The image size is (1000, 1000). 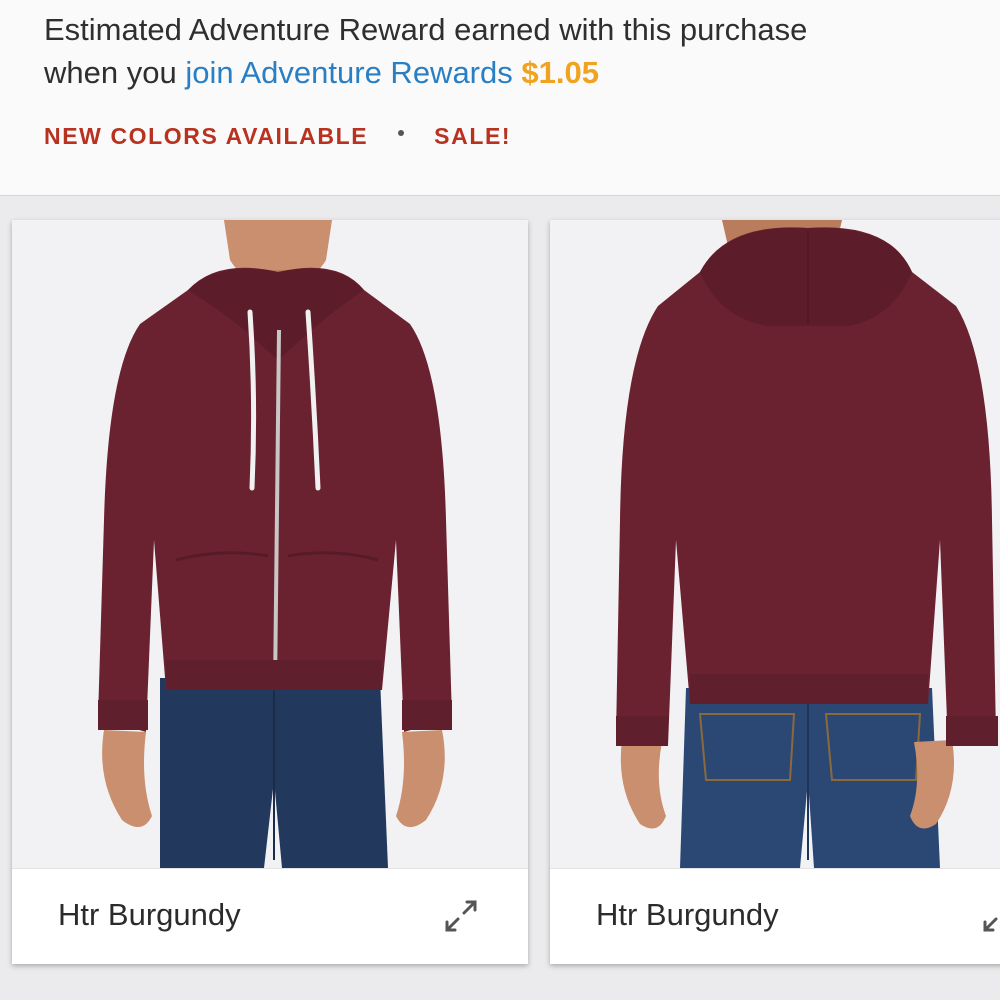 What do you see at coordinates (473, 135) in the screenshot?
I see `sale-badge: SALE!` at bounding box center [473, 135].